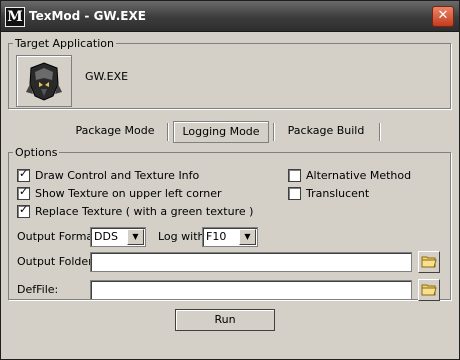 The height and width of the screenshot is (360, 460). I want to click on replace-texture-checkbox: Replace Texture ( with a green texture ), so click(135, 210).